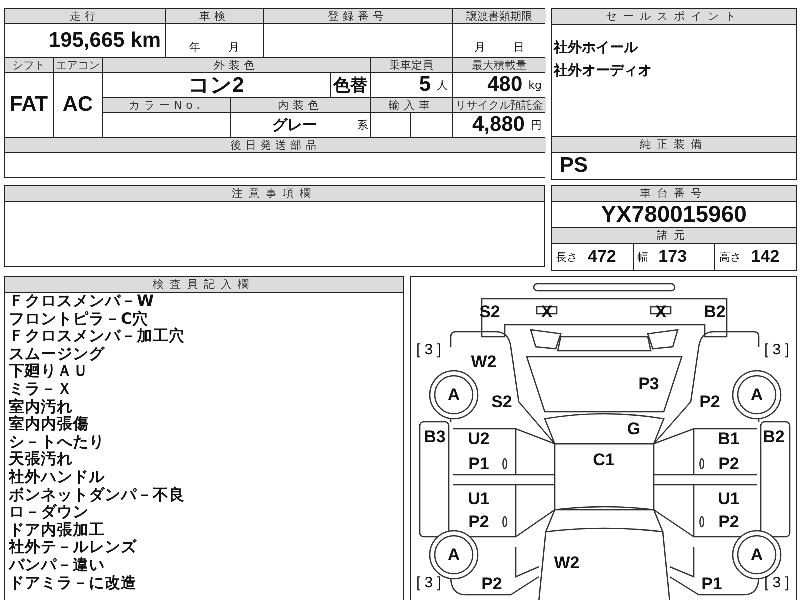 The width and height of the screenshot is (800, 600). I want to click on spec-label: 高さ, so click(730, 257).